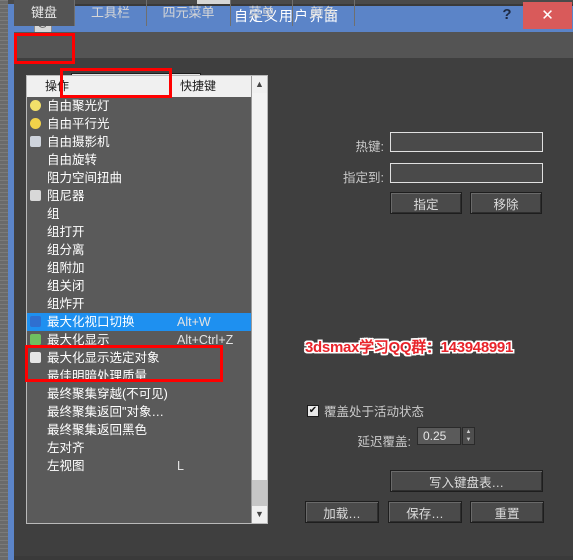  I want to click on assigned-to-input, so click(466, 173).